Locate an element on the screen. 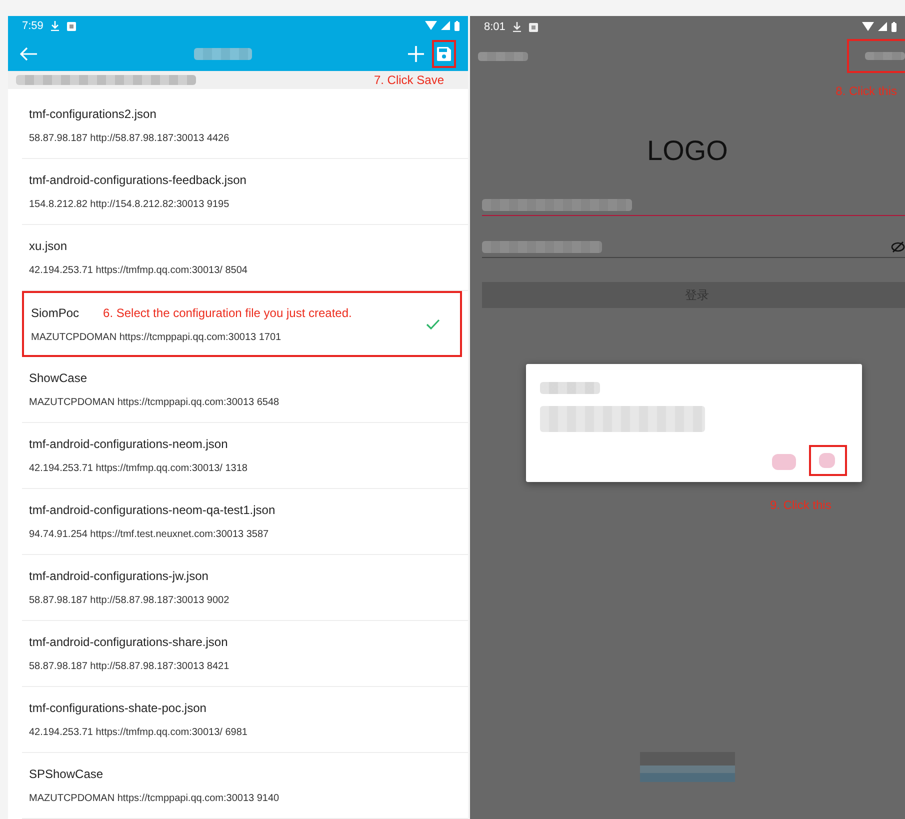 The width and height of the screenshot is (905, 819). config-name: xu.json is located at coordinates (48, 246).